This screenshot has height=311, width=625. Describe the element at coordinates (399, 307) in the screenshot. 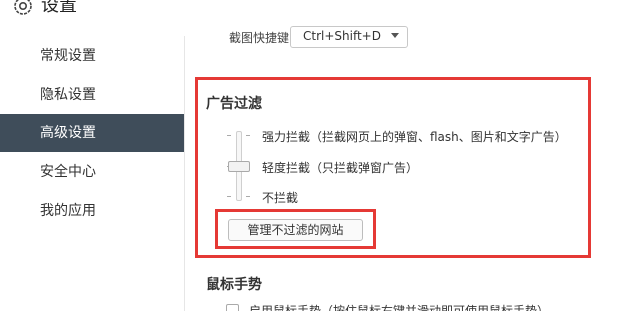

I see `enable-mouse-gesture-label: 启用鼠标手势（按住鼠标右键并滑动即可使用鼠标手势）` at that location.